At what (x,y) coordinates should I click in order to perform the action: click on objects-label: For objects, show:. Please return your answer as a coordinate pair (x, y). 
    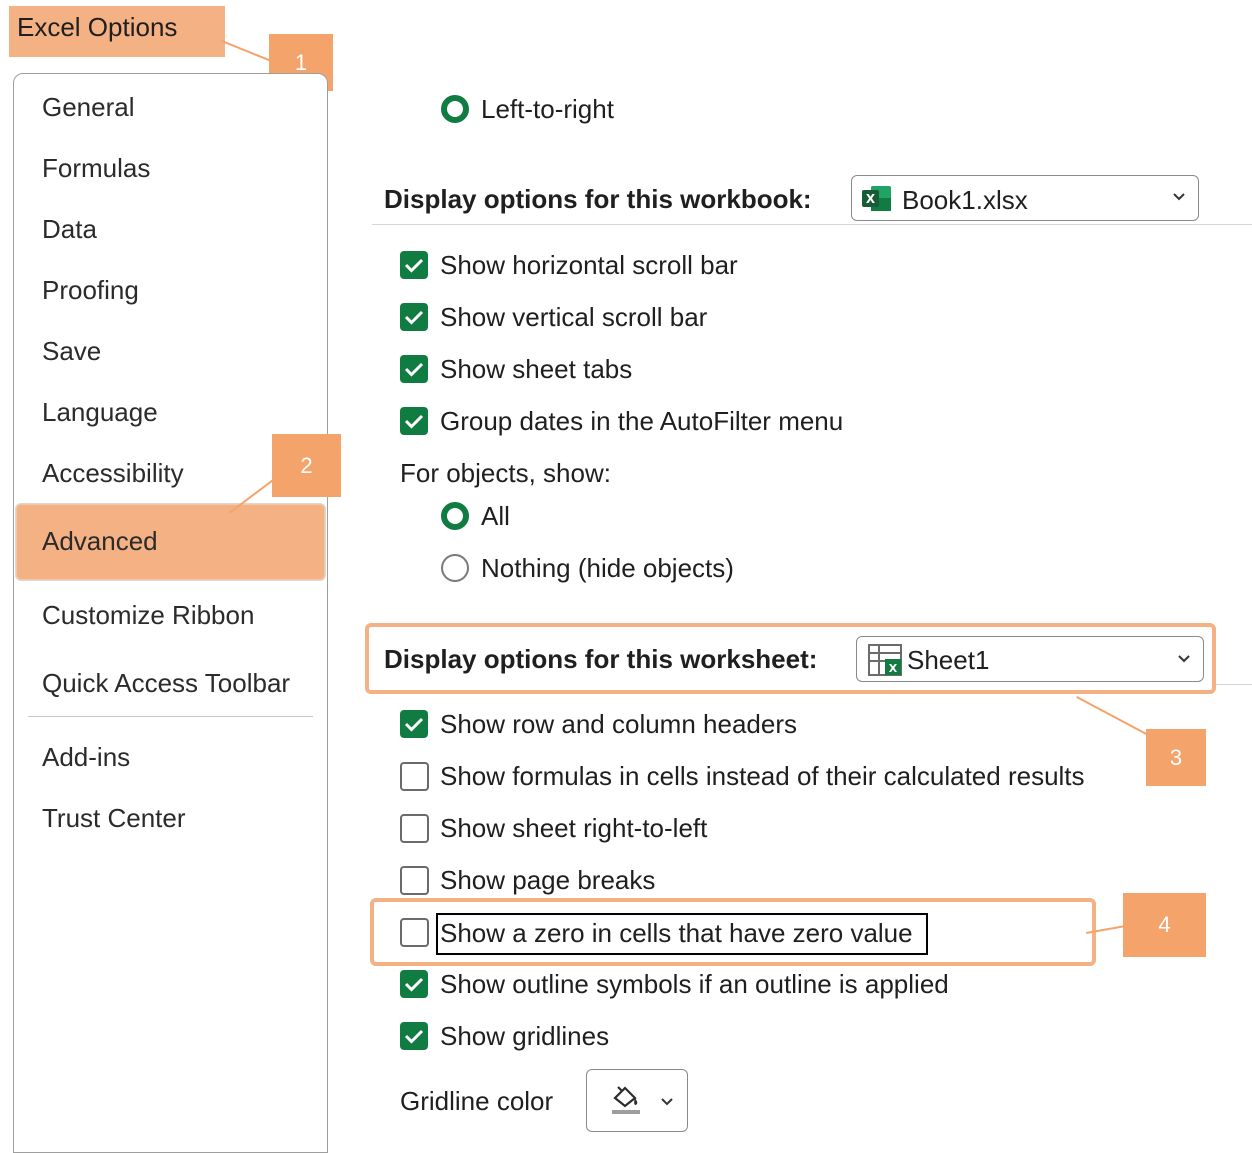
    Looking at the image, I should click on (505, 473).